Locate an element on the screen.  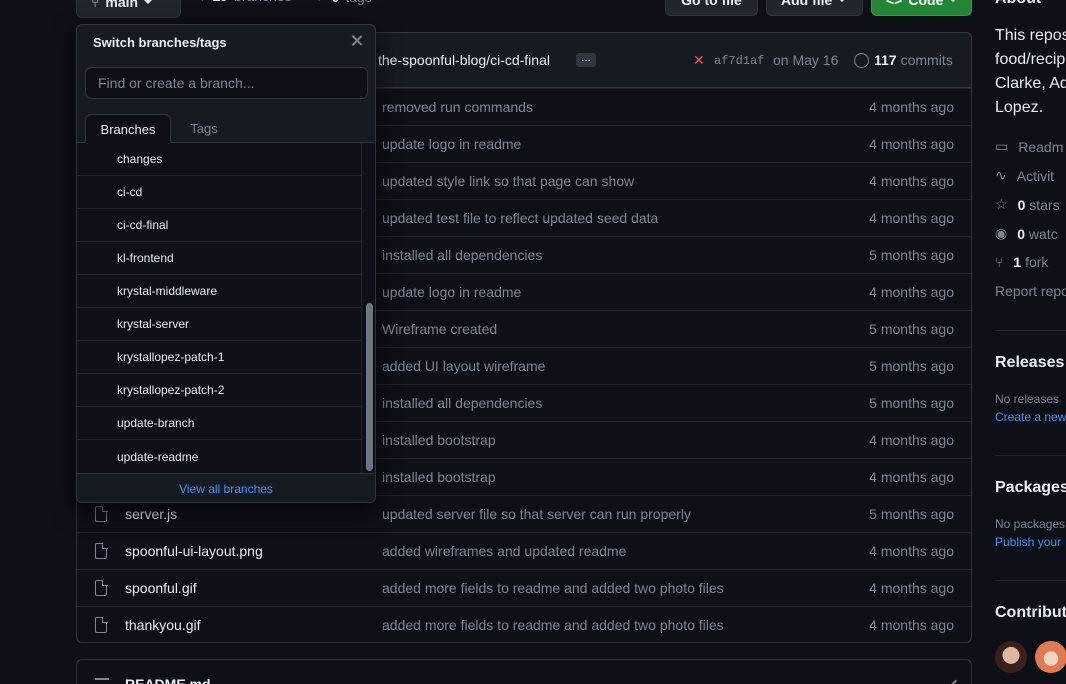
activity-link: ∿ Activit is located at coordinates (1024, 175).